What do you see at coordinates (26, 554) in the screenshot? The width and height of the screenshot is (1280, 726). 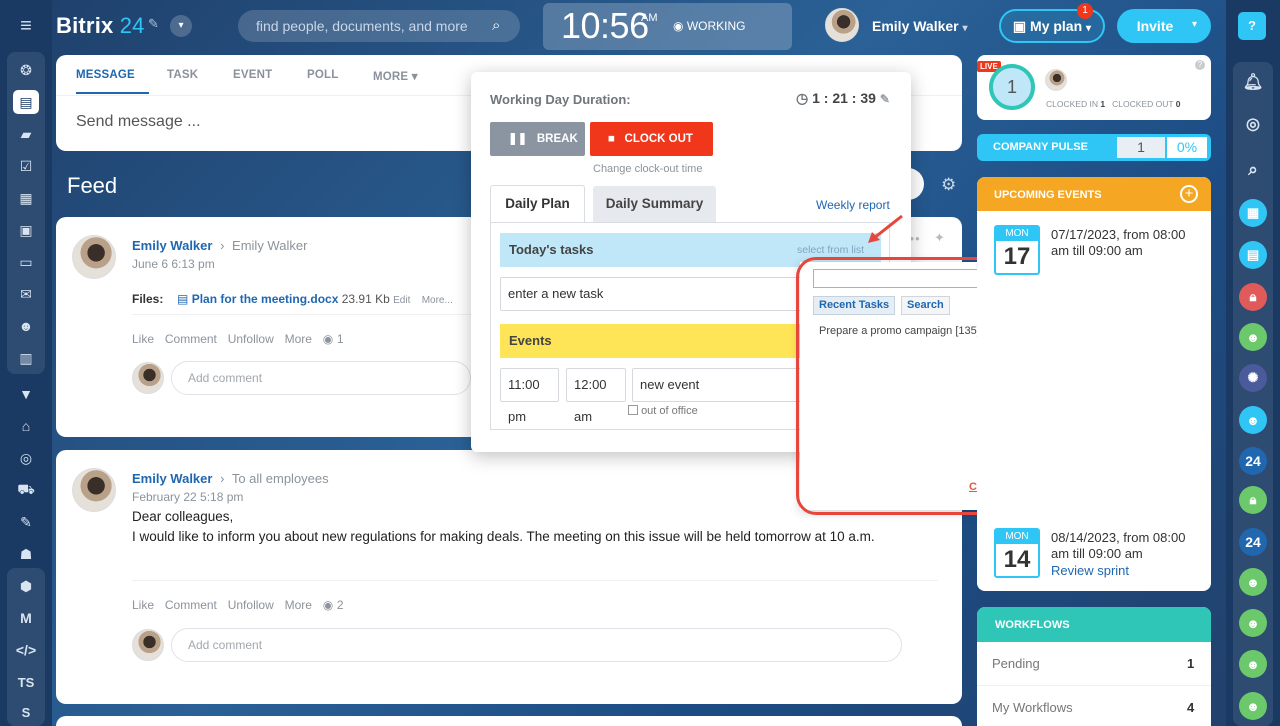 I see `robot-icon: ☗` at bounding box center [26, 554].